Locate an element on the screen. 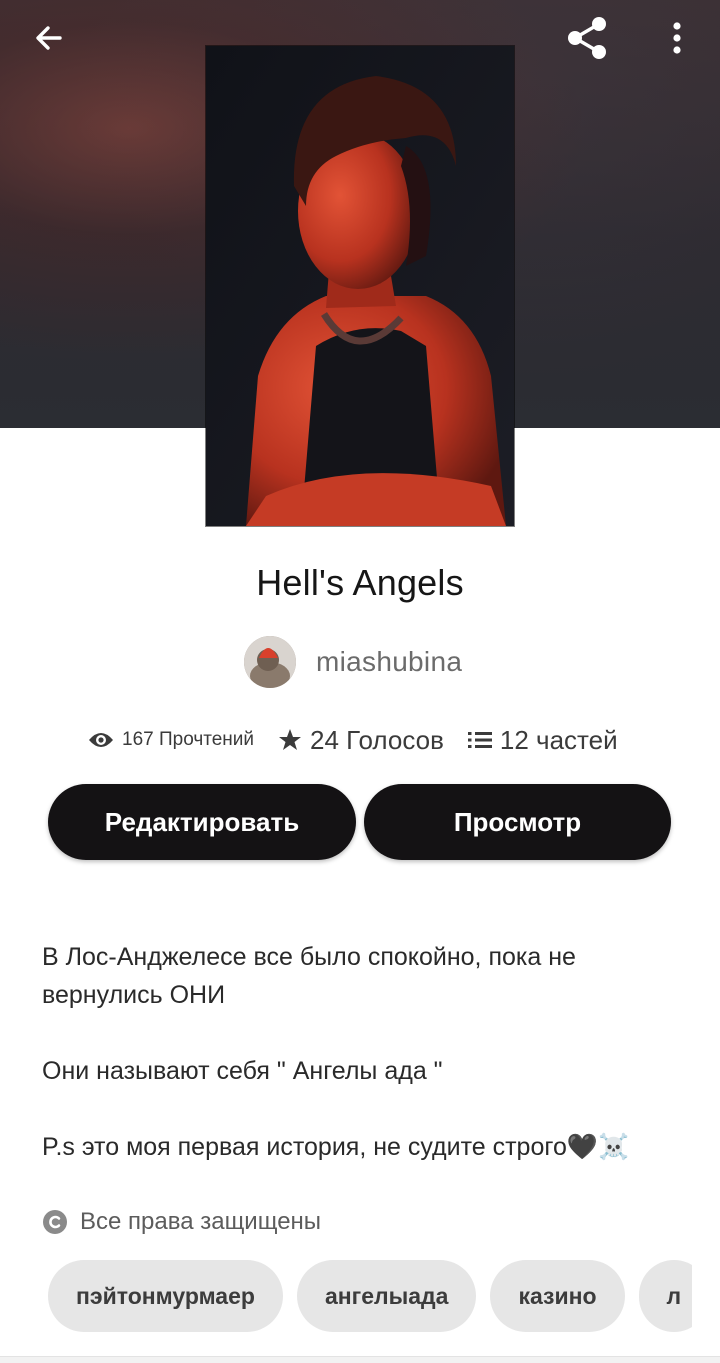  avatar is located at coordinates (270, 662).